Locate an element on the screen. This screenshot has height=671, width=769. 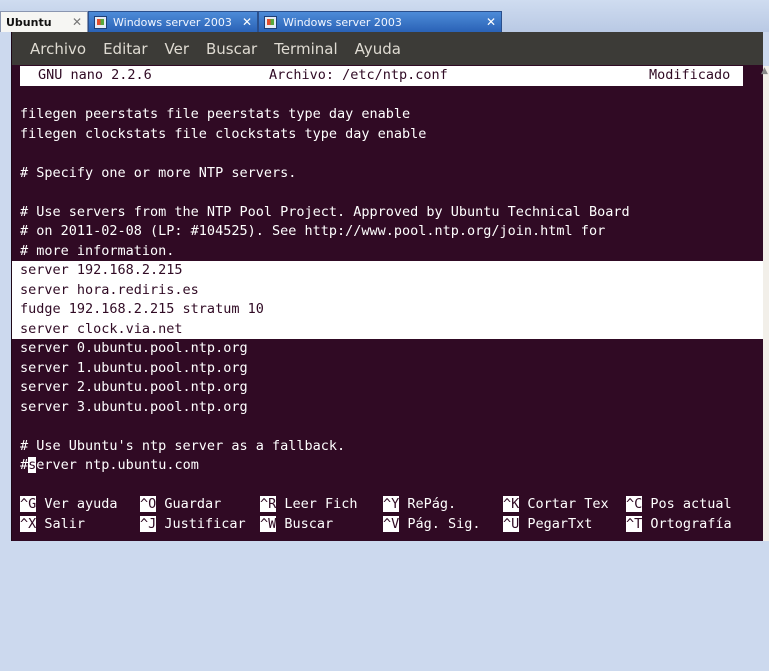
selected-line: server 192.168.2.215 is located at coordinates (387, 271).